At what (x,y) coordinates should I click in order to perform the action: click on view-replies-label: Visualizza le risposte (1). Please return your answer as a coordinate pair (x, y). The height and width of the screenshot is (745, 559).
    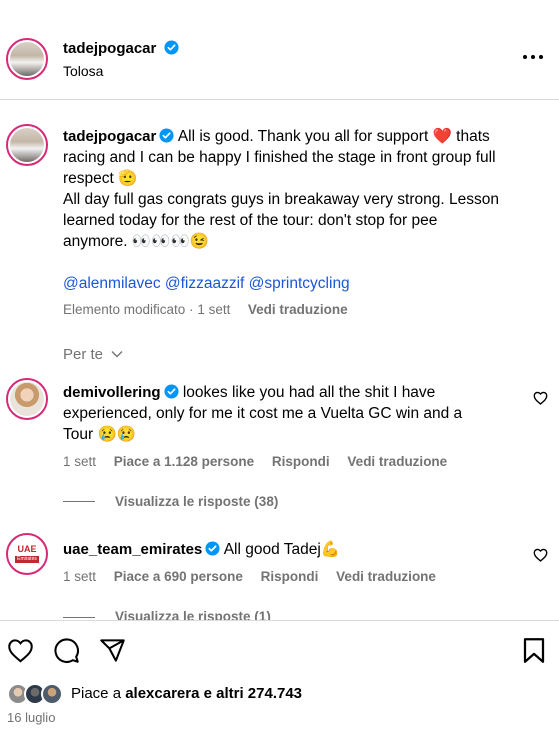
    Looking at the image, I should click on (193, 614).